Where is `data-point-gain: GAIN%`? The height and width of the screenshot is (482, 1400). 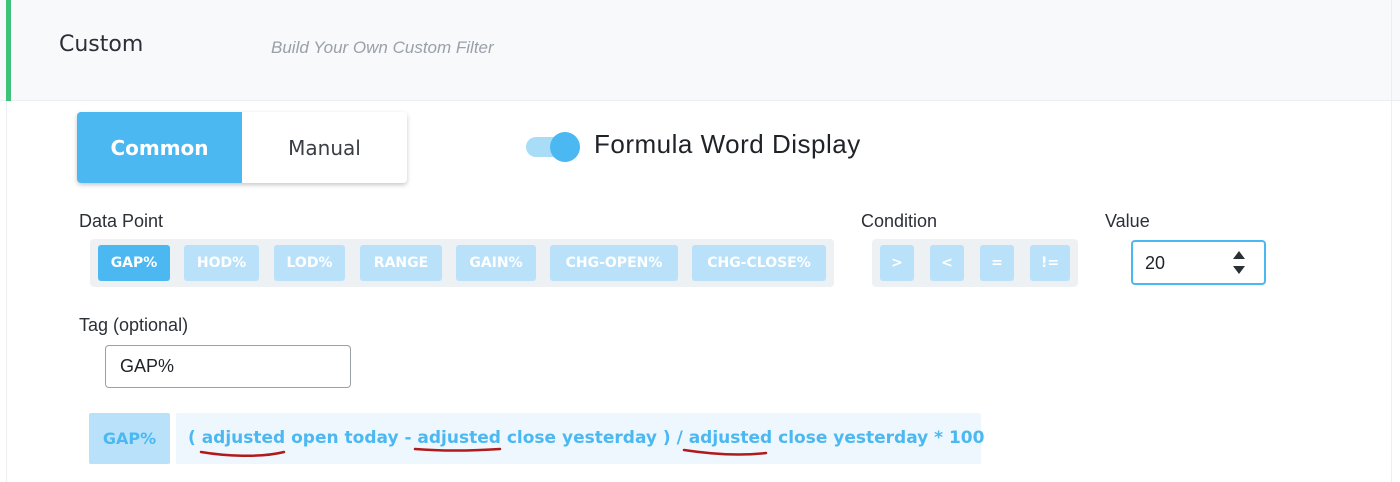 data-point-gain: GAIN% is located at coordinates (496, 263).